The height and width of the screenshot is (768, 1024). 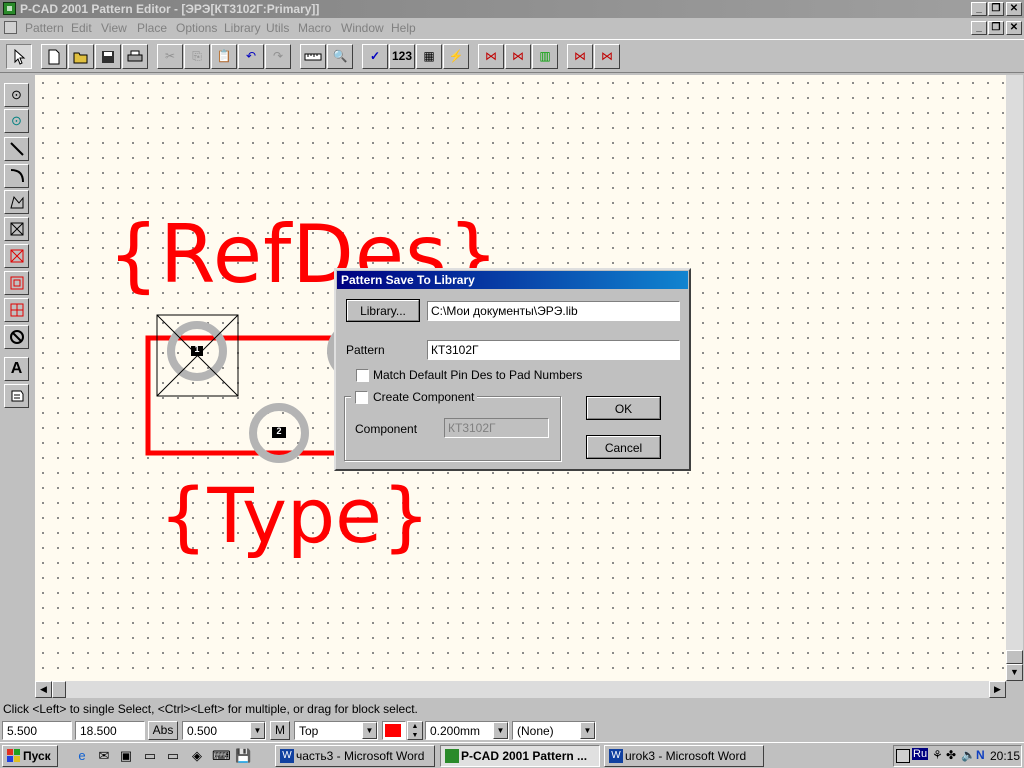 I want to click on doc-close-button: ✕, so click(x=1014, y=28).